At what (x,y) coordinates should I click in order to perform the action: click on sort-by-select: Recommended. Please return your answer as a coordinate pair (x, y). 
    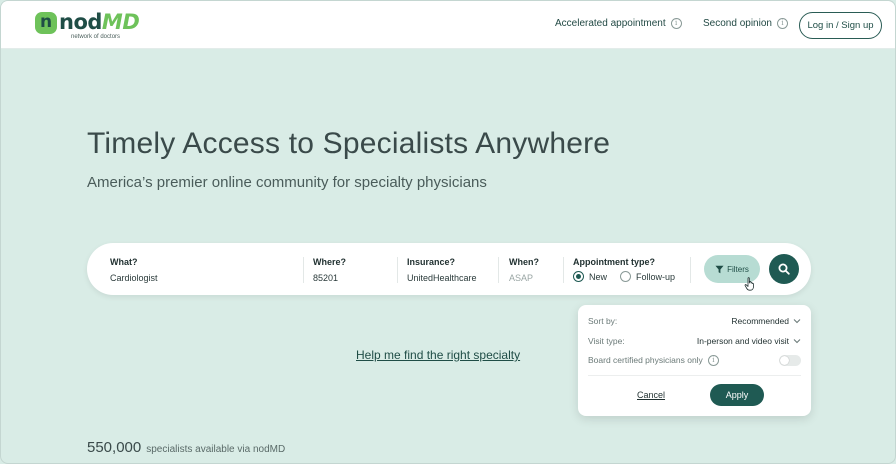
    Looking at the image, I should click on (766, 321).